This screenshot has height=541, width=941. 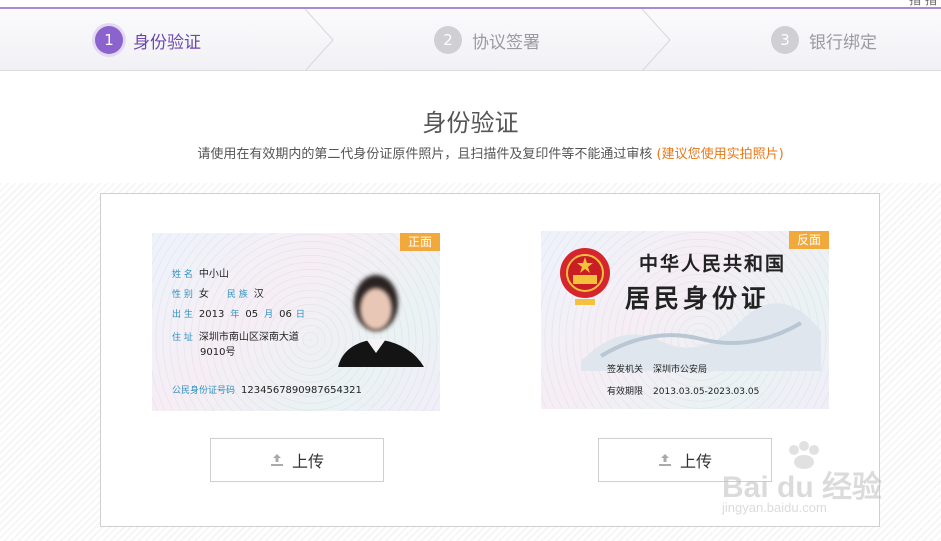 What do you see at coordinates (235, 337) in the screenshot?
I see `address-row: 住 址深圳市南山区深南大道` at bounding box center [235, 337].